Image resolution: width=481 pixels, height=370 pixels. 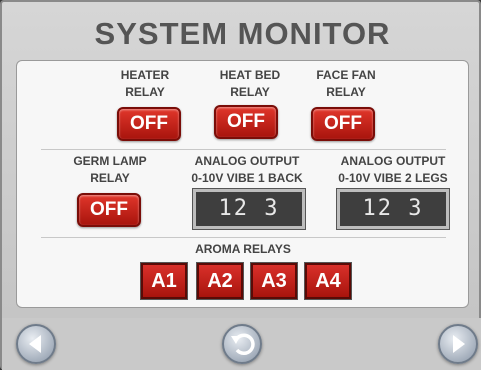 What do you see at coordinates (250, 84) in the screenshot?
I see `heat-bed-relay-label: HEAT BED RELAY` at bounding box center [250, 84].